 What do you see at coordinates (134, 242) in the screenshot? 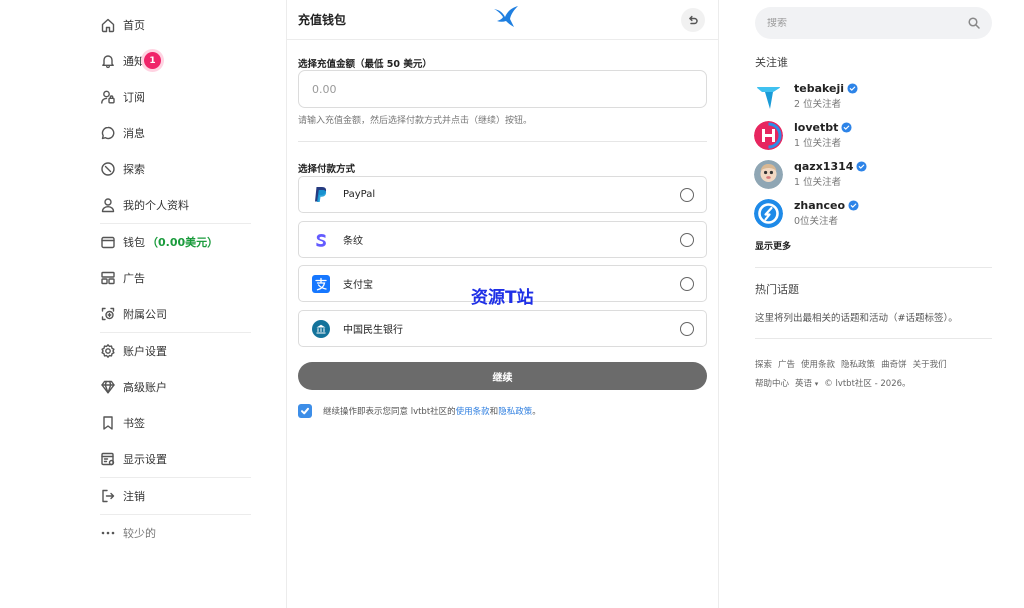
I see `nav-wallet-label: 钱包` at bounding box center [134, 242].